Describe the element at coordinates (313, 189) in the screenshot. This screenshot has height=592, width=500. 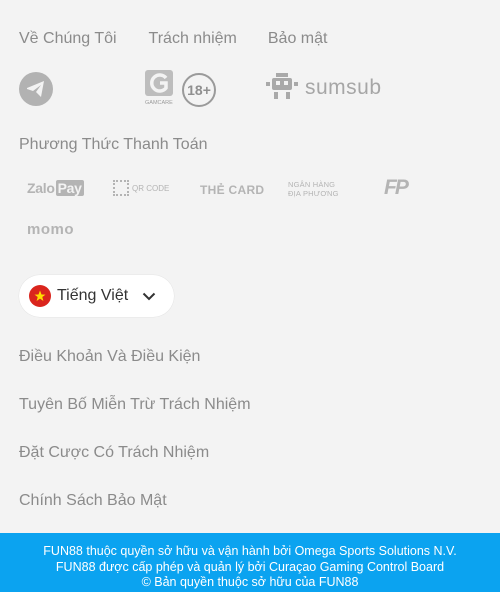
I see `local-bank-logo: NGÂN HÀNG ĐỊA PHƯƠNG` at that location.